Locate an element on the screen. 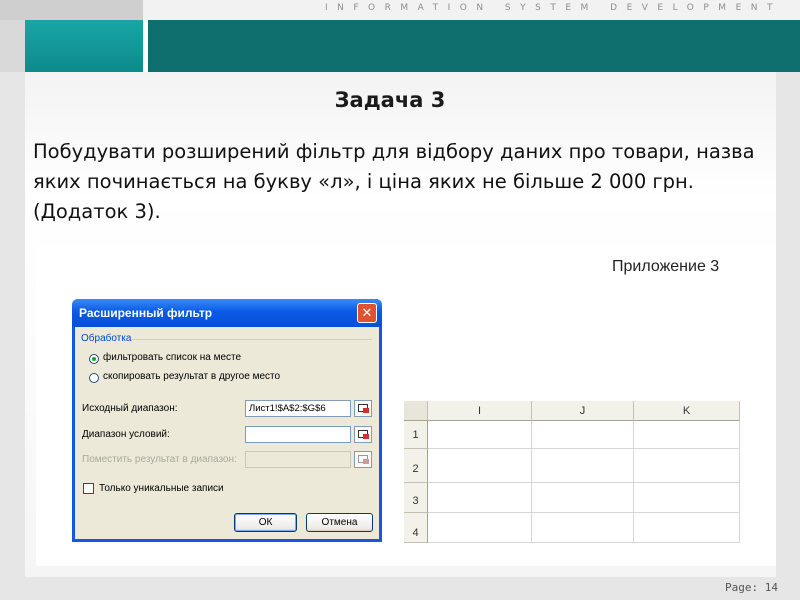  grid-corner is located at coordinates (416, 411).